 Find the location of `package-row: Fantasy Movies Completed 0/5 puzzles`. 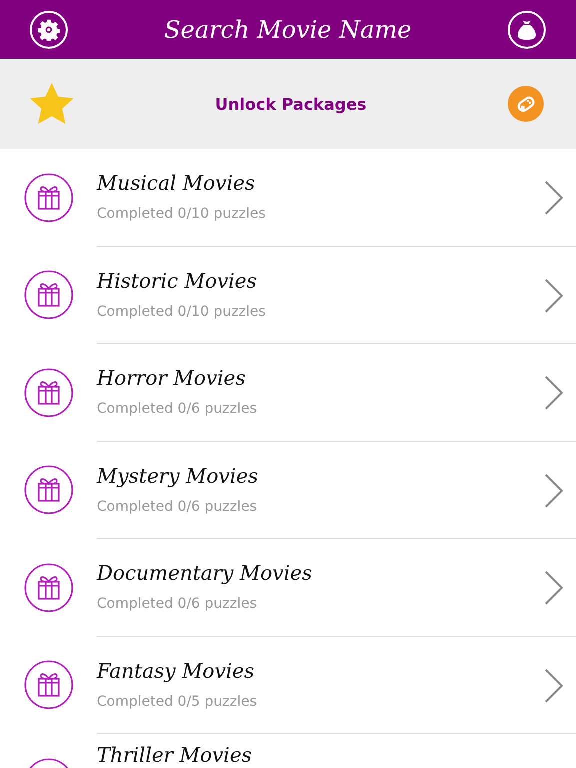

package-row: Fantasy Movies Completed 0/5 puzzles is located at coordinates (288, 685).